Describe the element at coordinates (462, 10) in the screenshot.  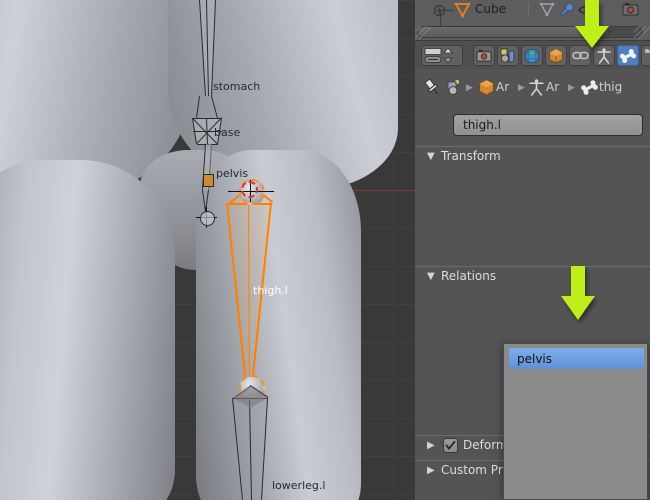
I see `mesh-triangle-icon` at that location.